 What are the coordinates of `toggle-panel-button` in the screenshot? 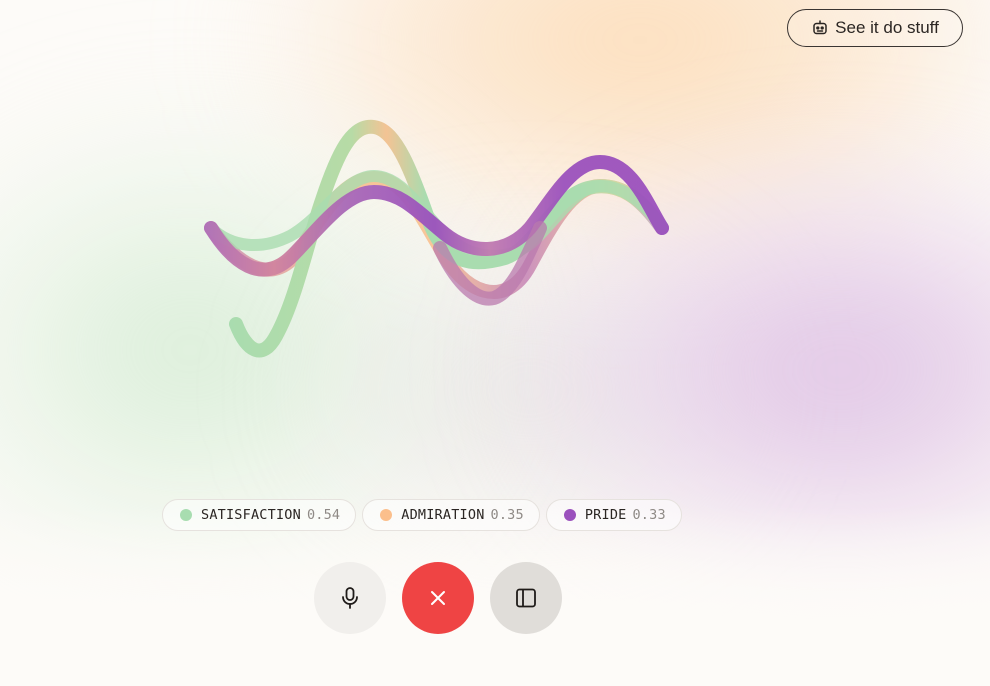 It's located at (526, 598).